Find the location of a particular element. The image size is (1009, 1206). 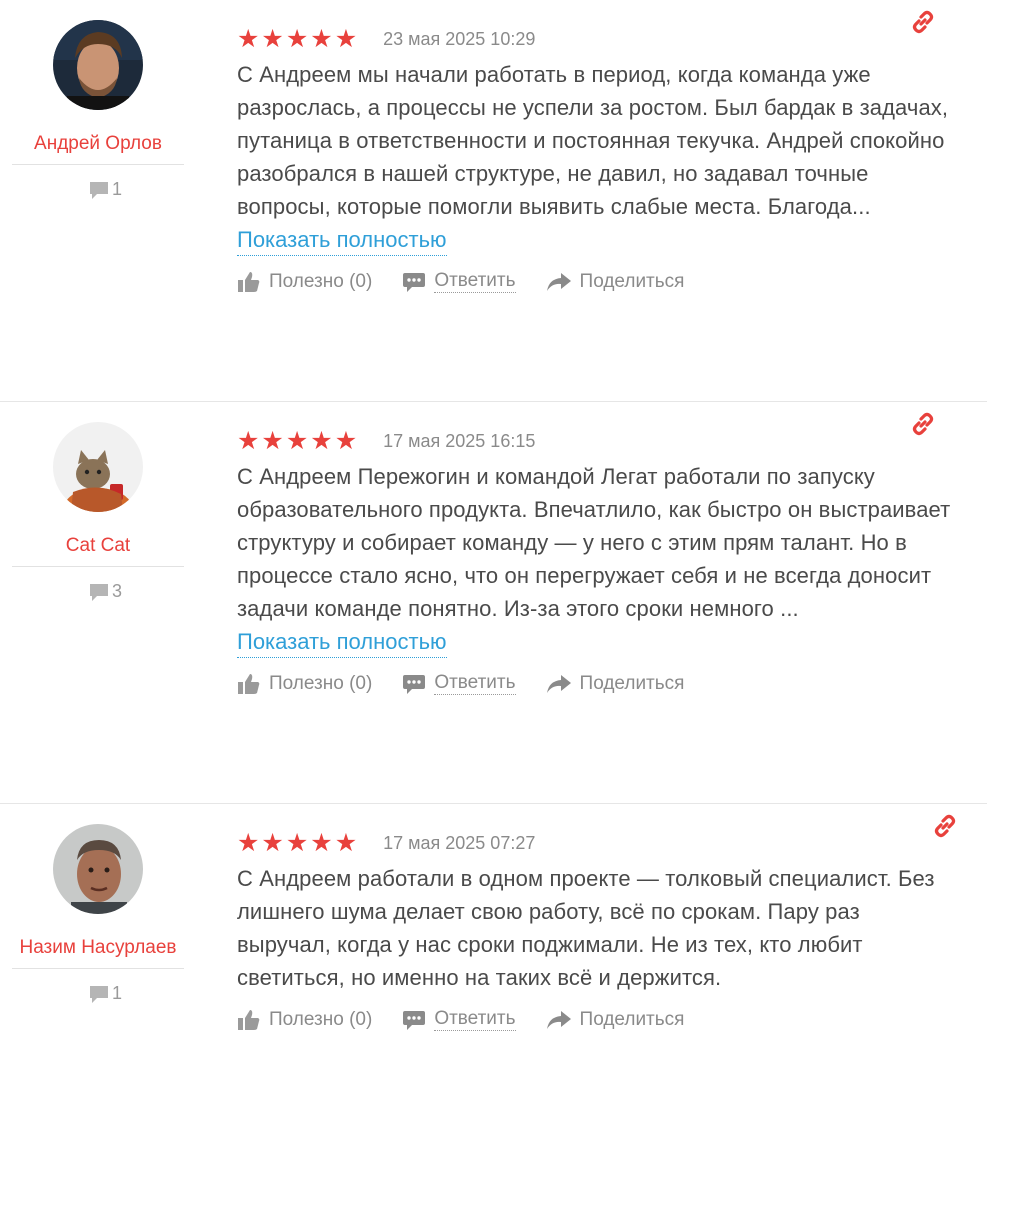

review-author: Андрей Орлов 1 is located at coordinates (98, 110).